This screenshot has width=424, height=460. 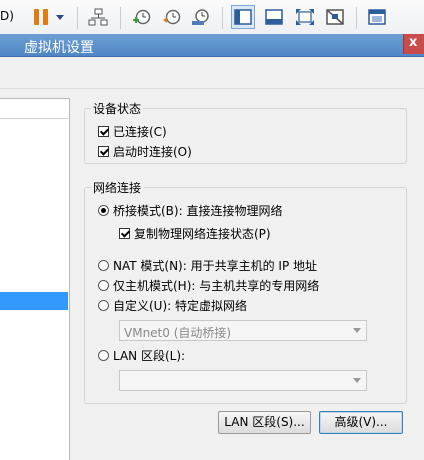 I want to click on snapshot-revert-icon, so click(x=172, y=17).